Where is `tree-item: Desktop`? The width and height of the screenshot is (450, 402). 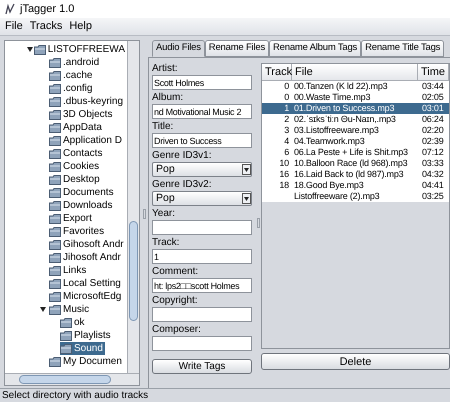
tree-item: Desktop is located at coordinates (75, 179).